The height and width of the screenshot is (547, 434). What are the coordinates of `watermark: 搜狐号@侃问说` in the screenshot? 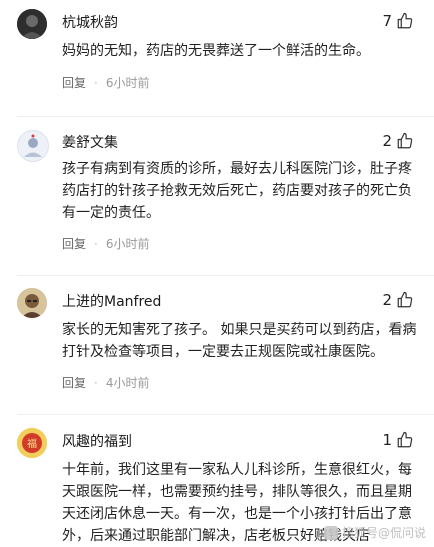 It's located at (374, 532).